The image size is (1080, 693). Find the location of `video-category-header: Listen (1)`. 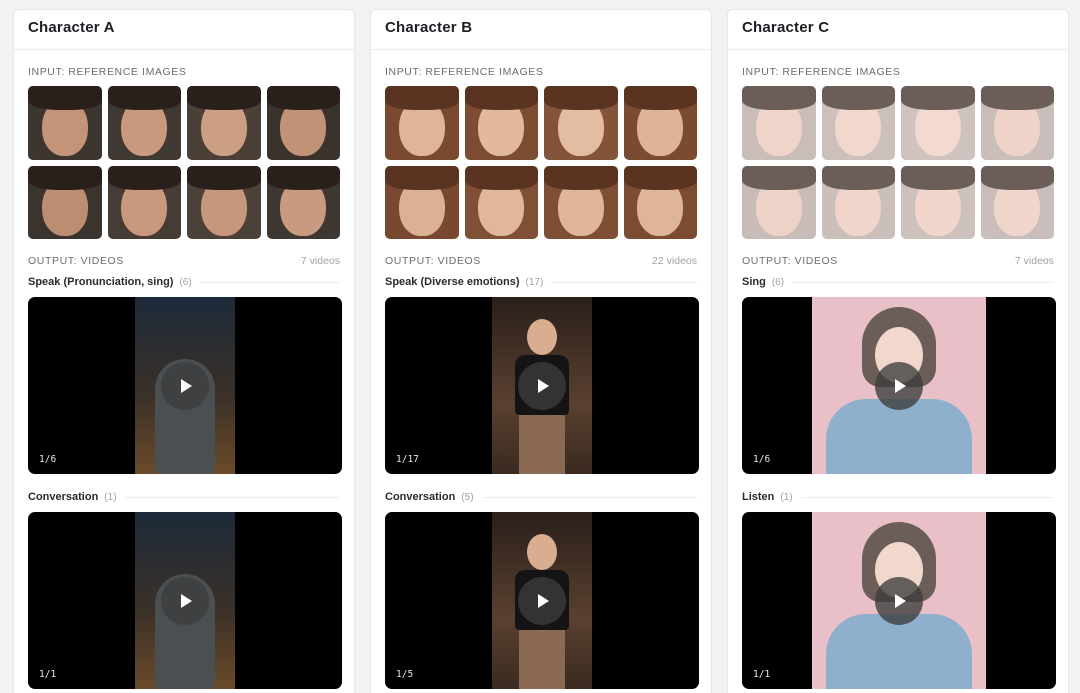

video-category-header: Listen (1) is located at coordinates (898, 497).